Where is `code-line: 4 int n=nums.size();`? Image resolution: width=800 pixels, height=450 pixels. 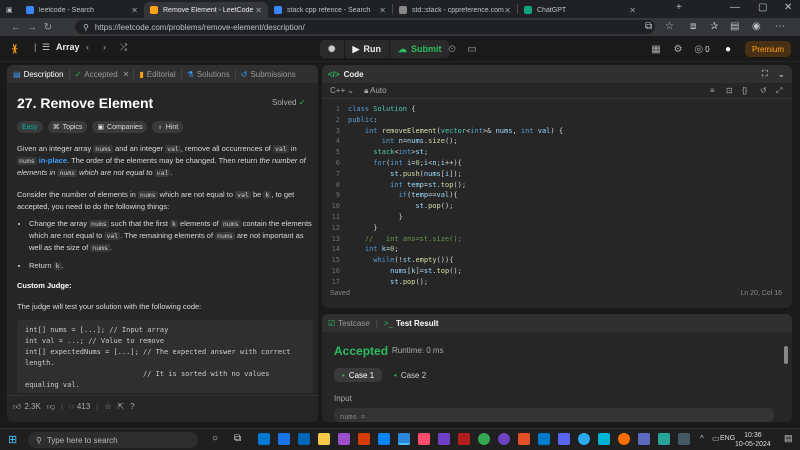
code-line: 4 int n=nums.size(); is located at coordinates (556, 141).